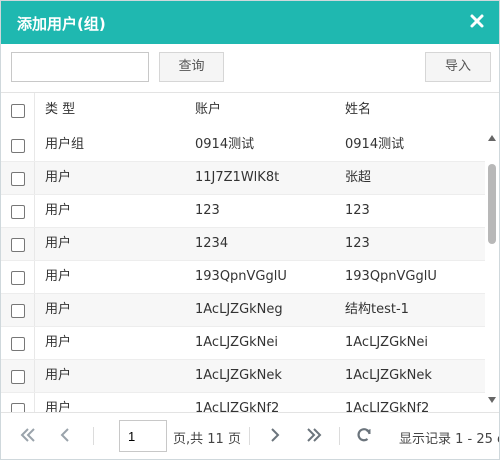 This screenshot has width=500, height=460. Describe the element at coordinates (191, 67) in the screenshot. I see `query-button: 查询` at that location.